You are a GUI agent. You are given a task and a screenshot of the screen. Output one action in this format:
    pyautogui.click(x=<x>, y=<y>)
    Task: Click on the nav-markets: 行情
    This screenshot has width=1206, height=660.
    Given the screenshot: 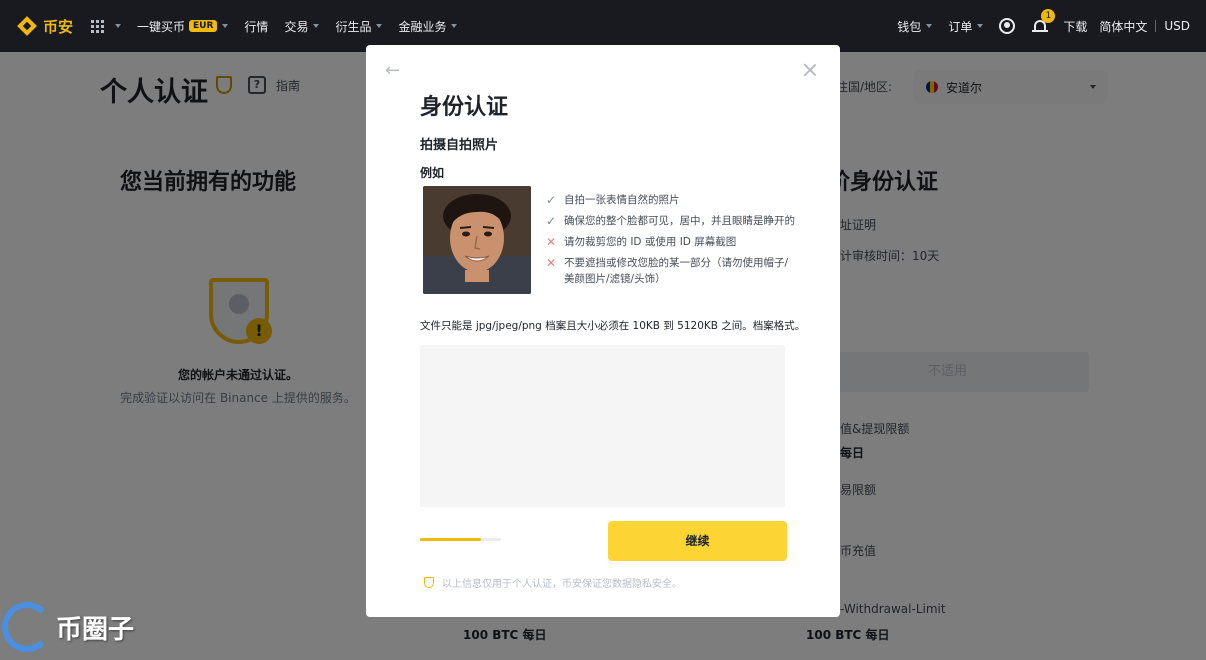 What is the action you would take?
    pyautogui.click(x=256, y=26)
    